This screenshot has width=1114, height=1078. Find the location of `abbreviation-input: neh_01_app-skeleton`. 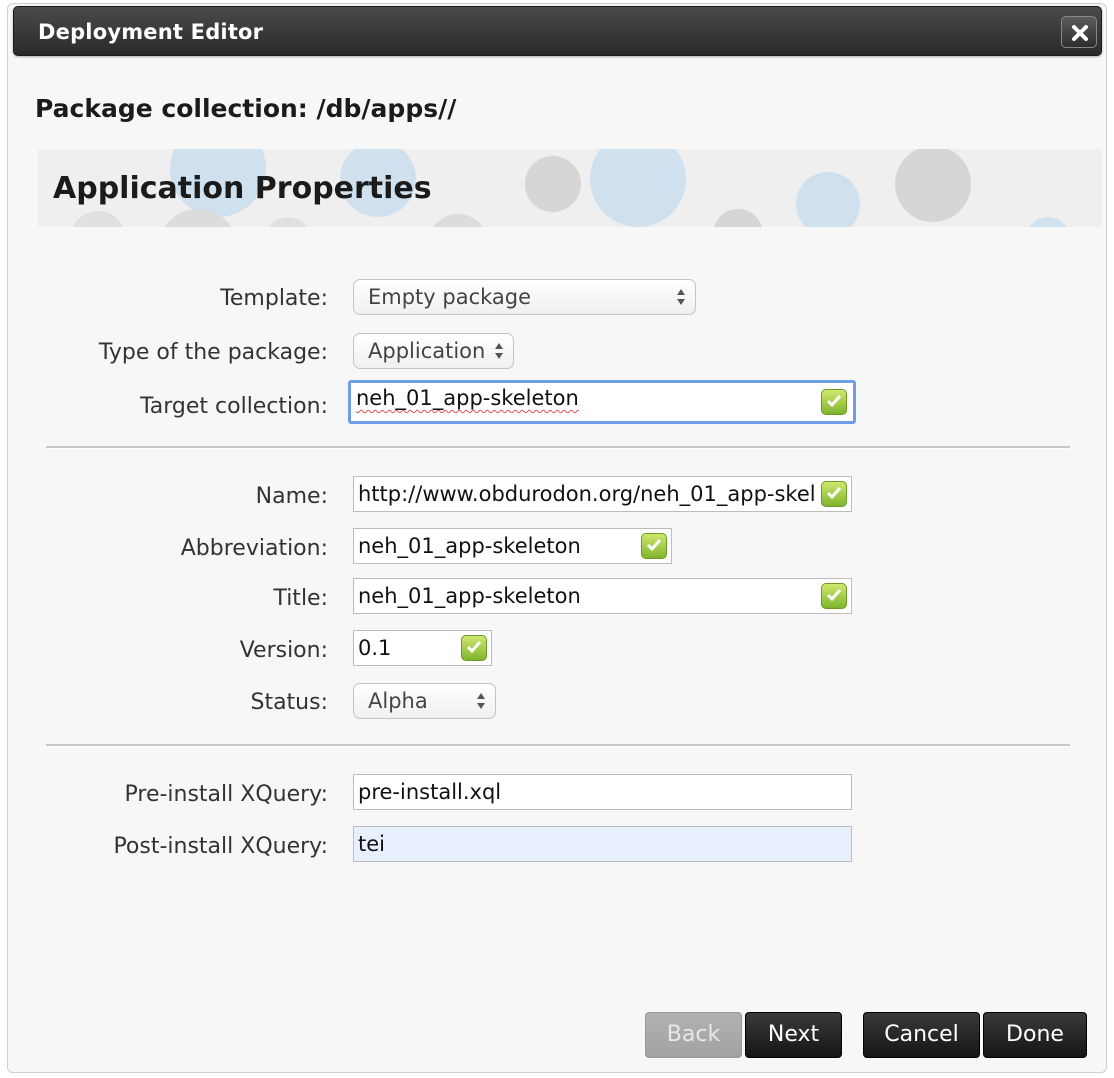

abbreviation-input: neh_01_app-skeleton is located at coordinates (512, 546).